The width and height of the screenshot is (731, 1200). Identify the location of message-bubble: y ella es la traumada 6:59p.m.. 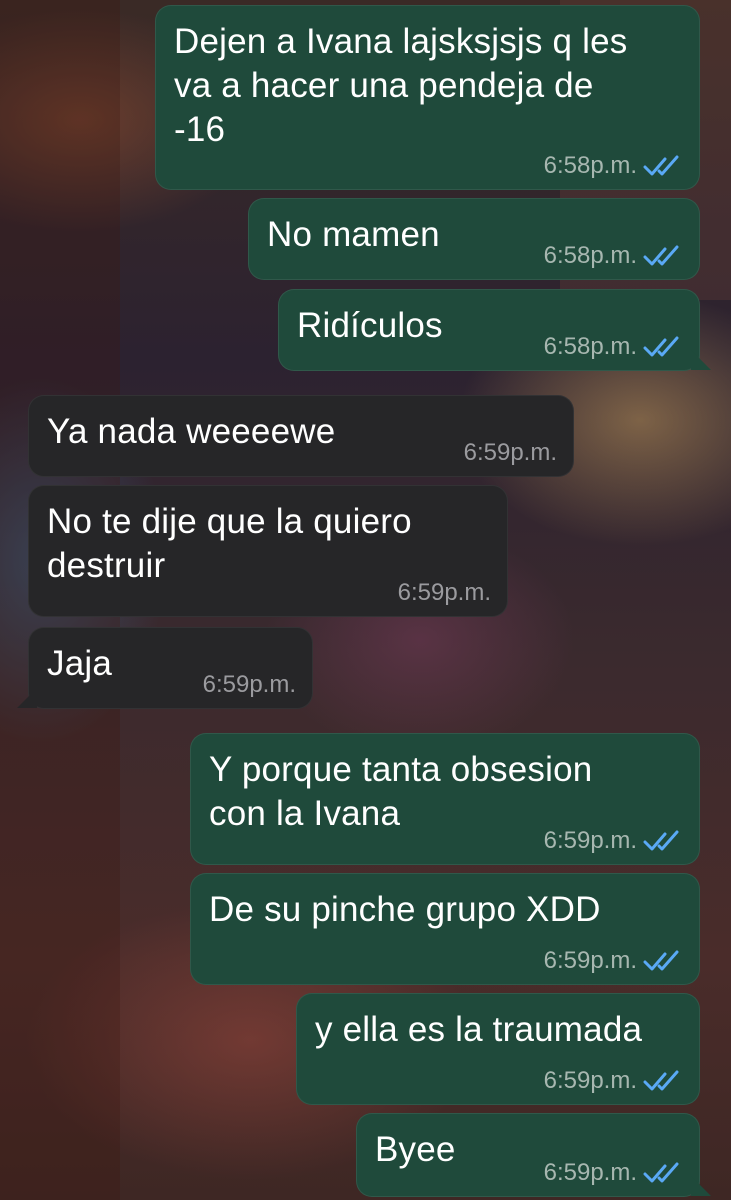
(498, 1049).